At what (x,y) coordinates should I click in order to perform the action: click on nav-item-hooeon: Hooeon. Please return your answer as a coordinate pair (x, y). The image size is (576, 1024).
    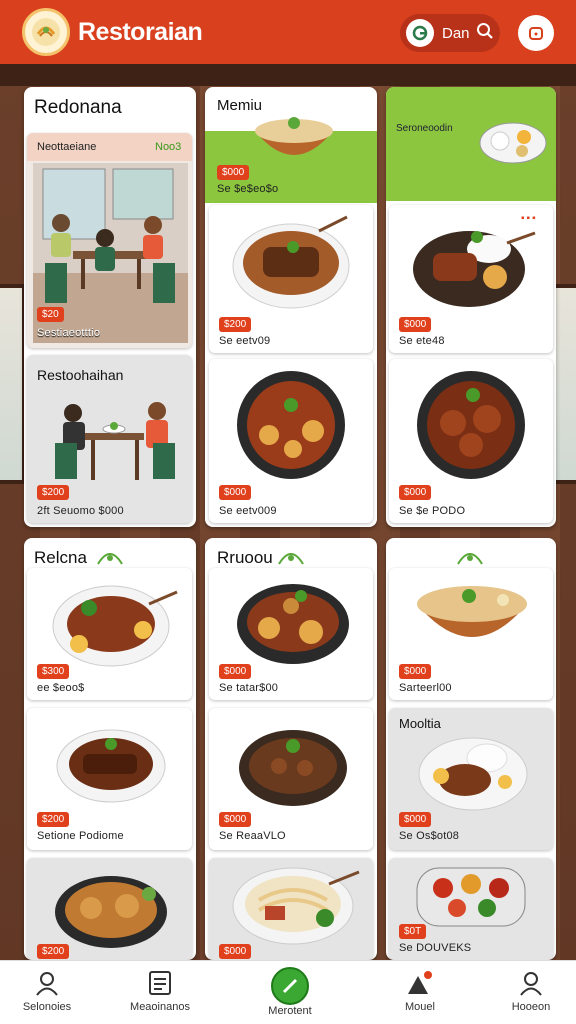
    Looking at the image, I should click on (528, 992).